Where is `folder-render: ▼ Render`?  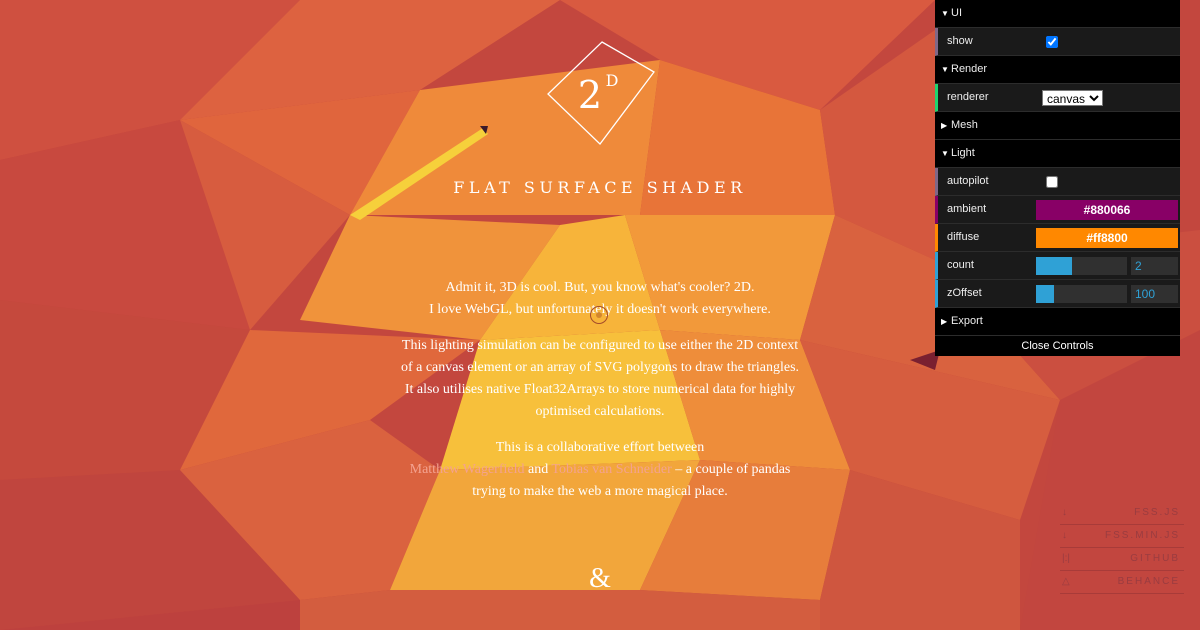
folder-render: ▼ Render is located at coordinates (1057, 70).